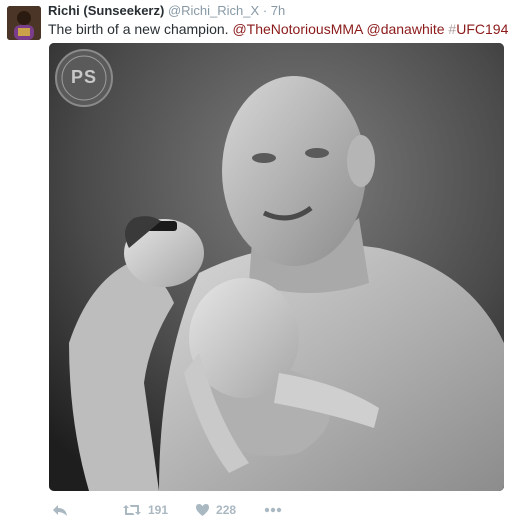 The height and width of the screenshot is (528, 514). Describe the element at coordinates (158, 510) in the screenshot. I see `retweet-count: 191` at that location.